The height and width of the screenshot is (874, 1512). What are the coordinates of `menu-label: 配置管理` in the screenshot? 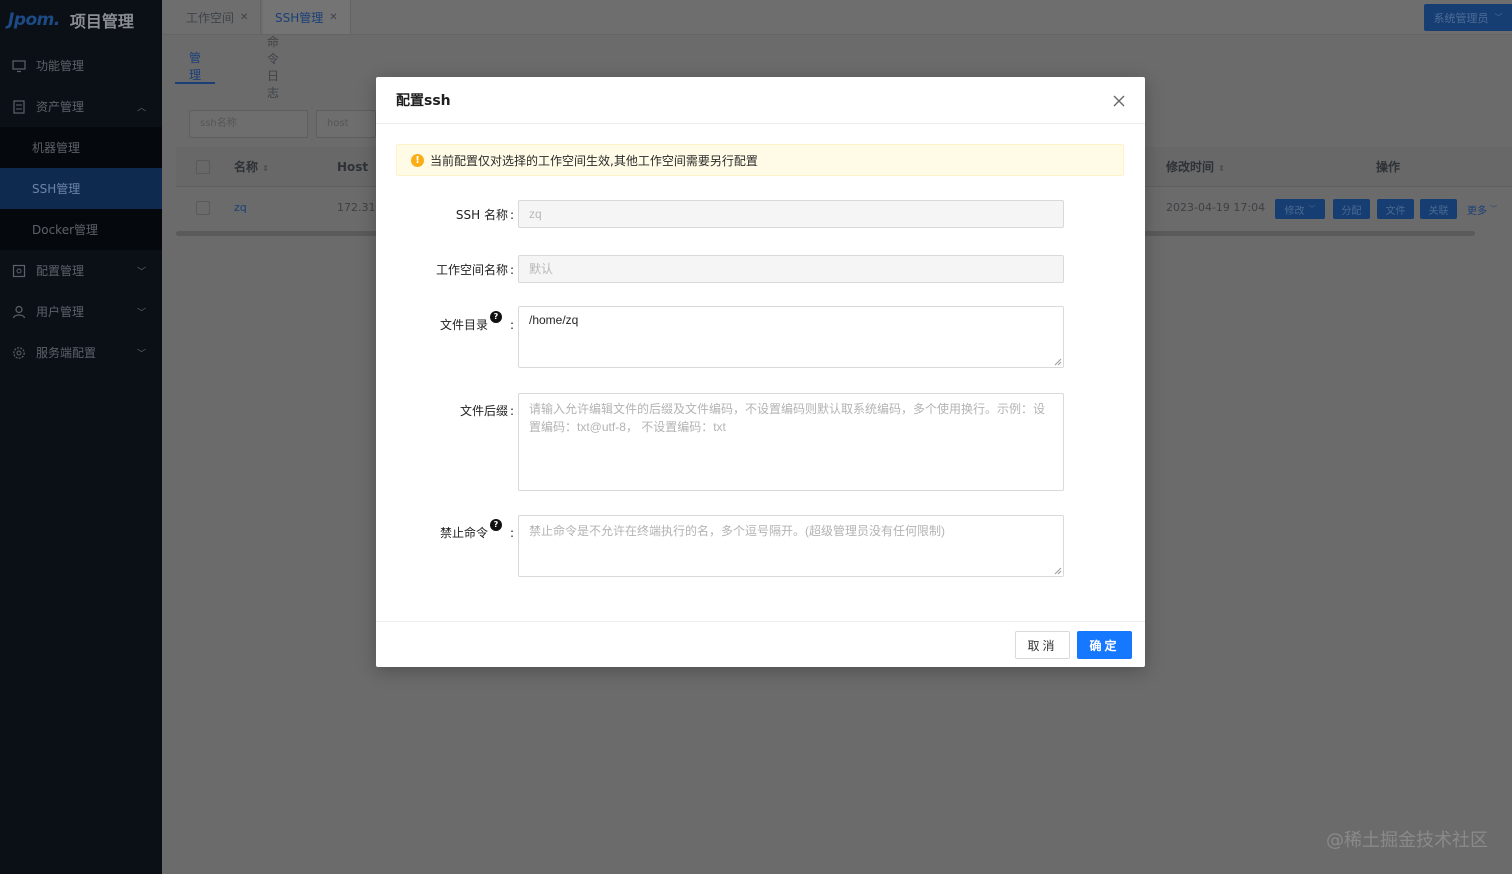 It's located at (60, 271).